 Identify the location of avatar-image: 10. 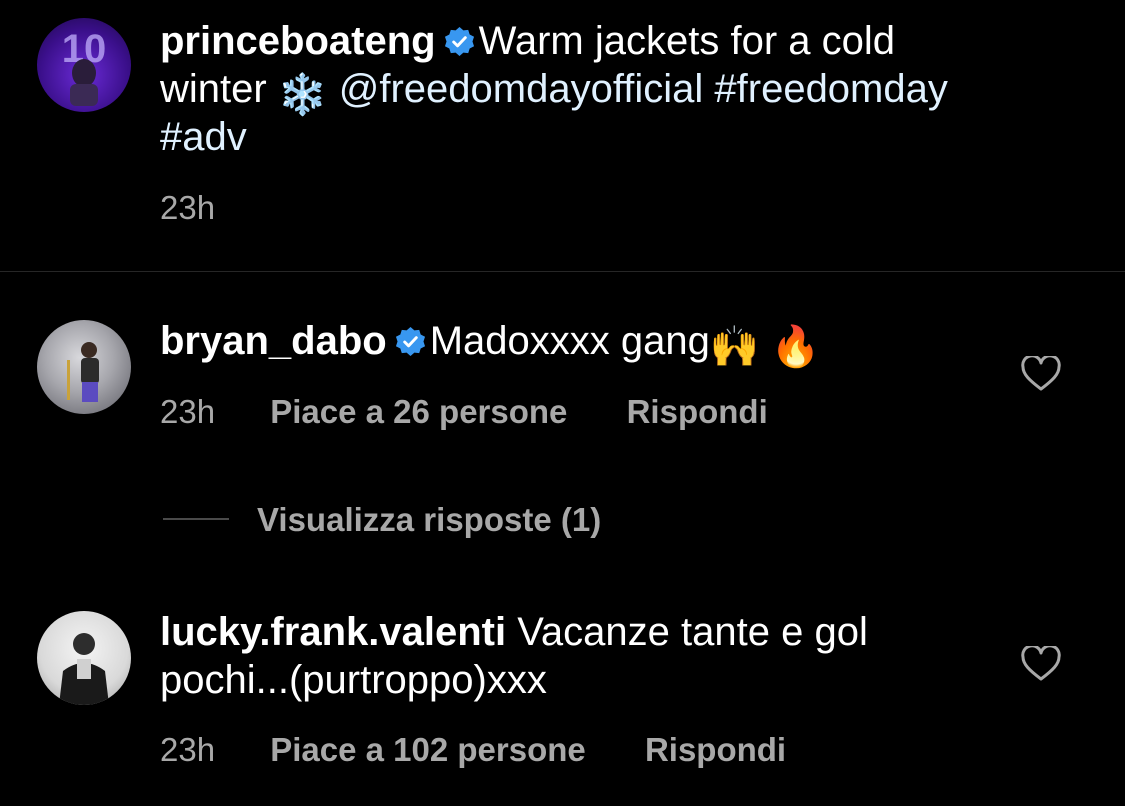
(84, 66).